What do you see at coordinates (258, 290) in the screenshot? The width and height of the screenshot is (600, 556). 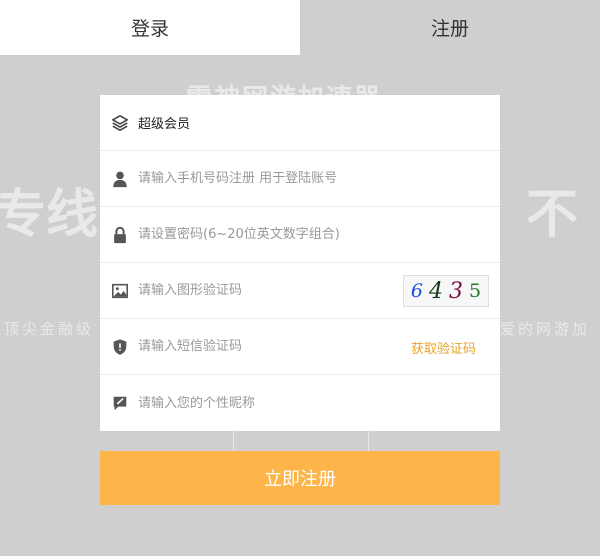 I see `image-code-input` at bounding box center [258, 290].